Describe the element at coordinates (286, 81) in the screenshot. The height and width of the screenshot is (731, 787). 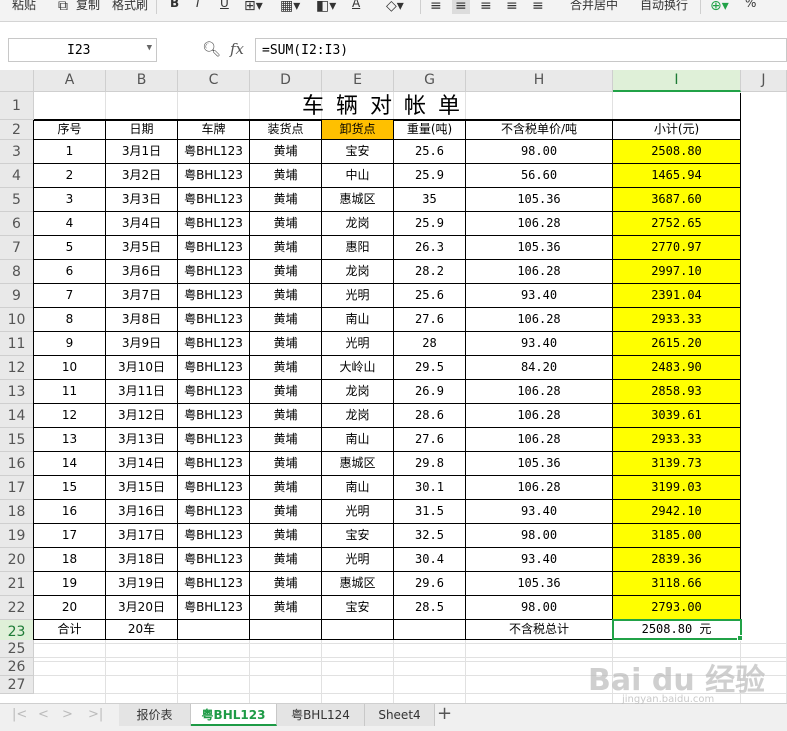
I see `column-header-d: D` at that location.